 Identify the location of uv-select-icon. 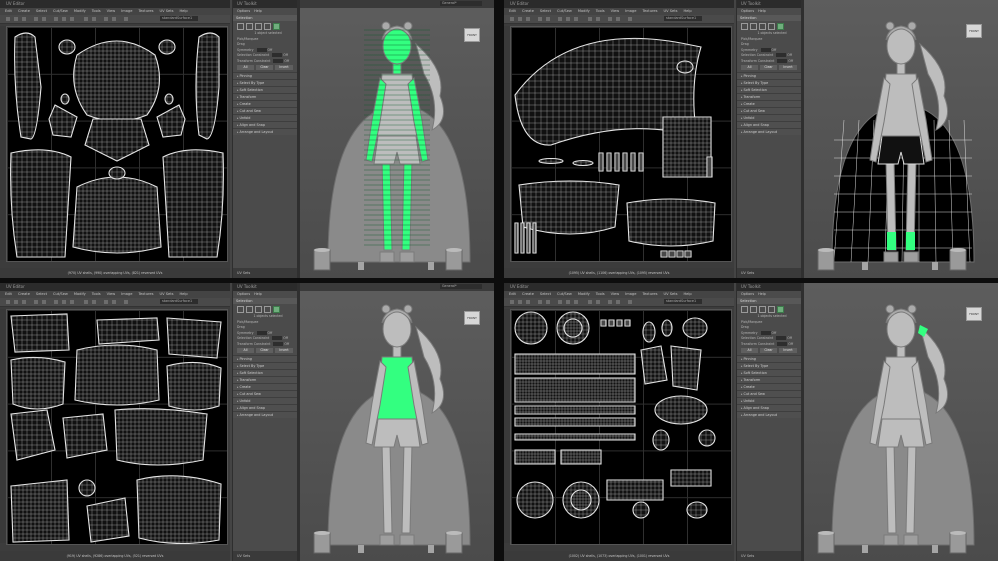
(771, 26).